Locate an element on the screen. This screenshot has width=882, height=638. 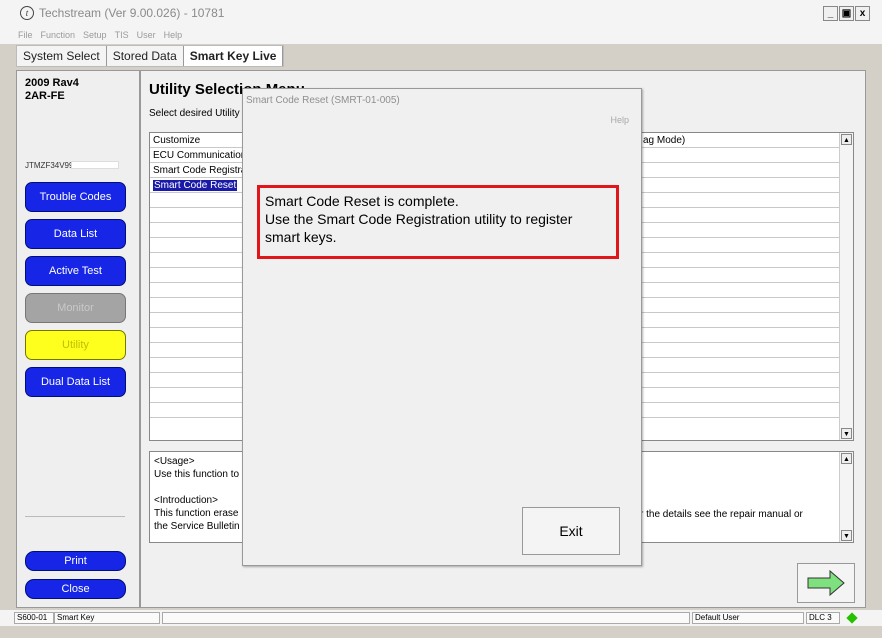
right-arrow-icon is located at coordinates (826, 583).